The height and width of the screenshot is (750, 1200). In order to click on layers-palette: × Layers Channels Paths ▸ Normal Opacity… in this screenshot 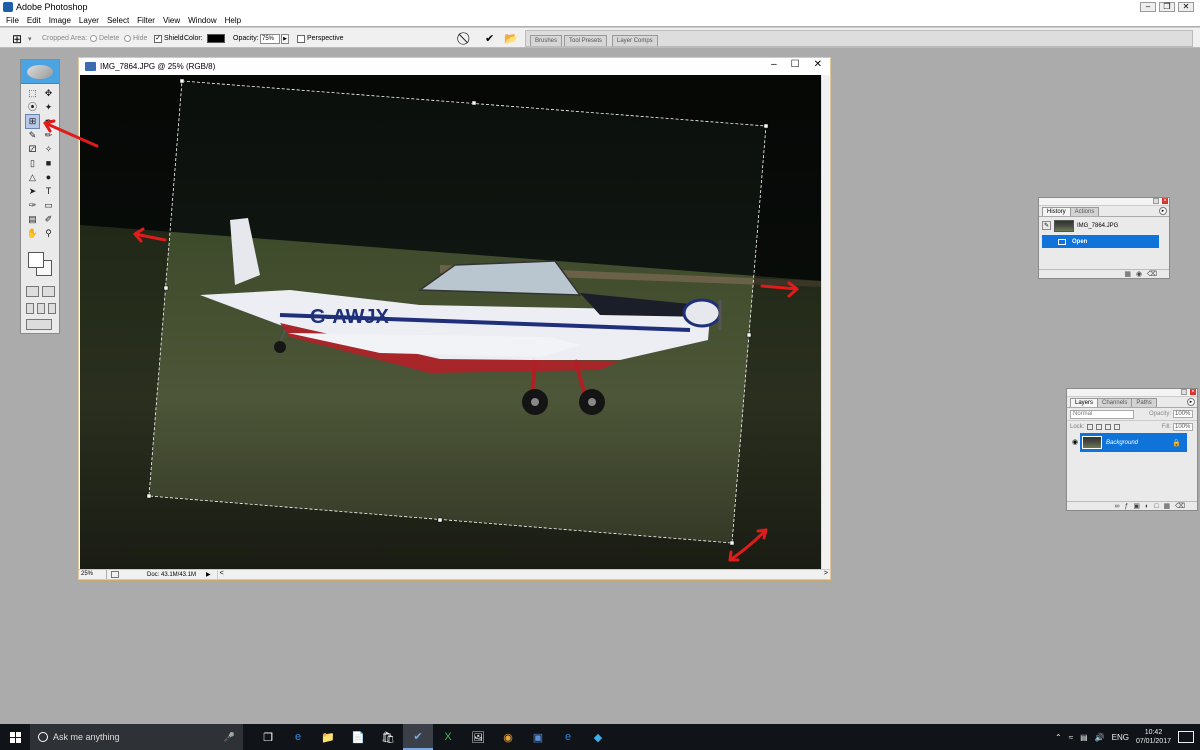, I will do `click(1132, 449)`.